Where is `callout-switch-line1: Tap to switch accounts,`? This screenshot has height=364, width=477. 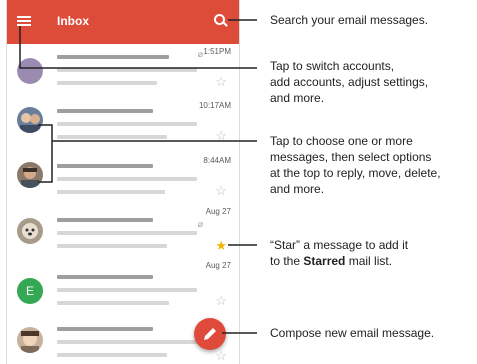
callout-switch-line1: Tap to switch accounts, is located at coordinates (332, 66).